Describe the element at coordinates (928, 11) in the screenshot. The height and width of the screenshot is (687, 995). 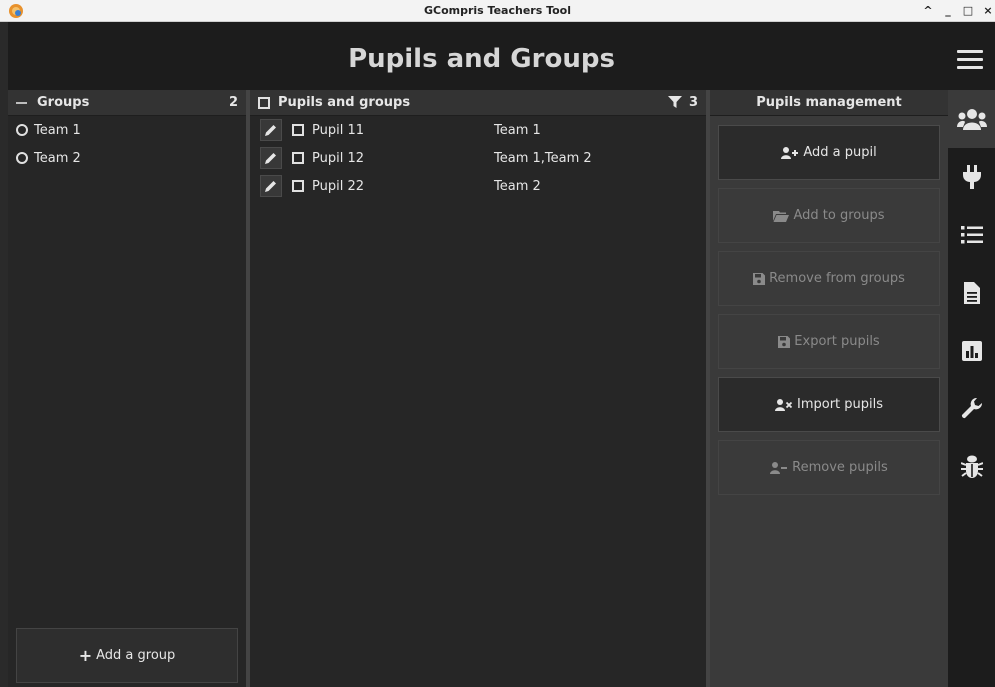
I see `shade-icon: ^` at that location.